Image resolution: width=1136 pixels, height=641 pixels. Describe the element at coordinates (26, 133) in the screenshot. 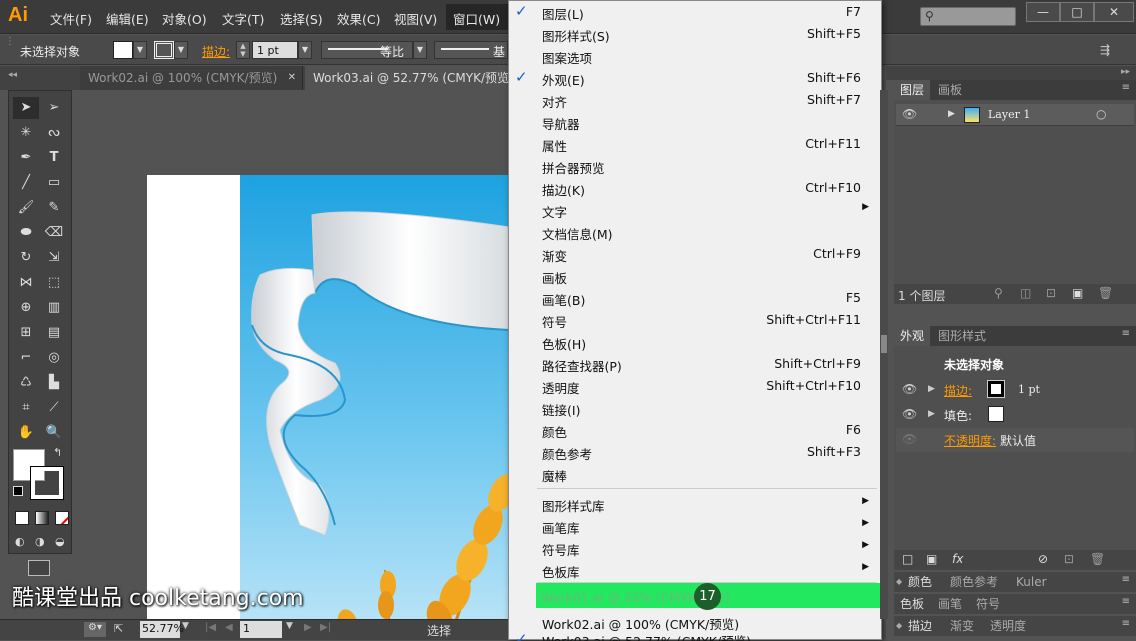

I see `magic-wand-tool-icon: ✳` at that location.